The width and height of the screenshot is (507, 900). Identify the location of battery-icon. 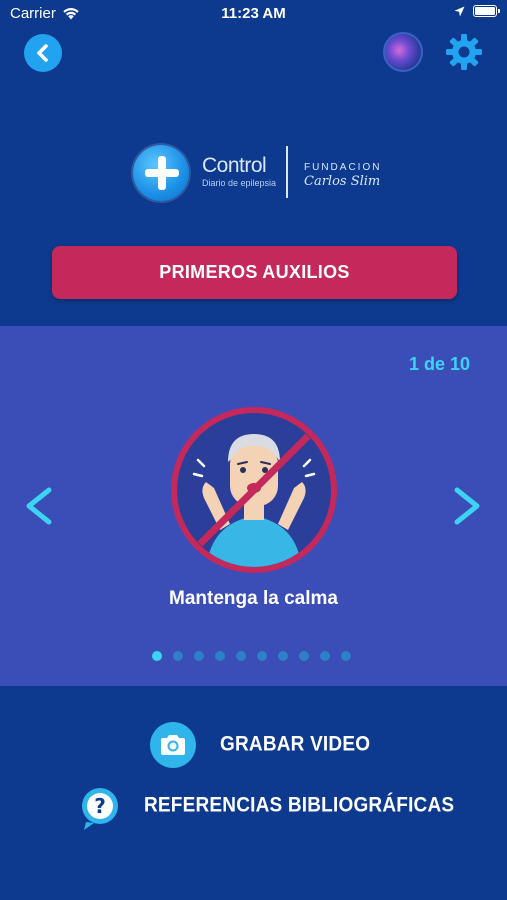
(486, 11).